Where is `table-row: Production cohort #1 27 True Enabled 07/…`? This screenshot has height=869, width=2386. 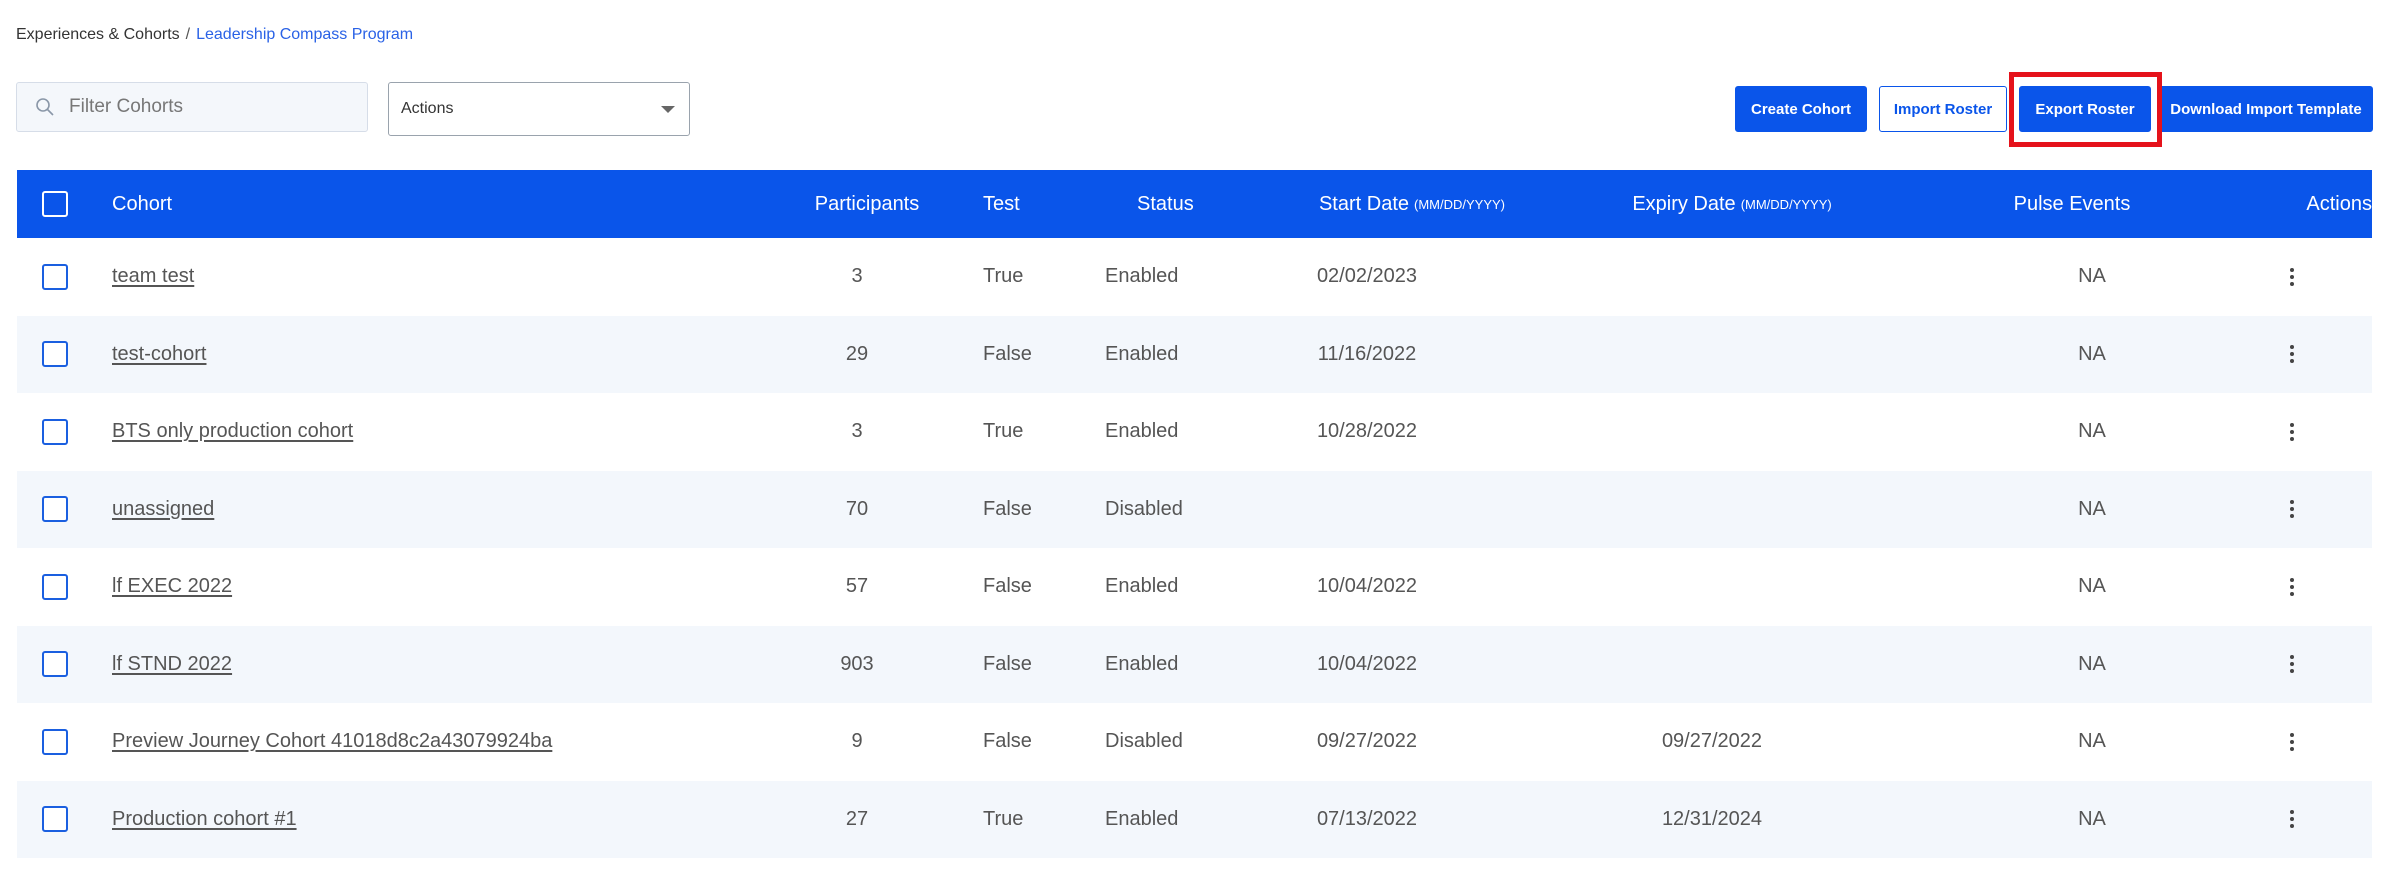 table-row: Production cohort #1 27 True Enabled 07/… is located at coordinates (1194, 819).